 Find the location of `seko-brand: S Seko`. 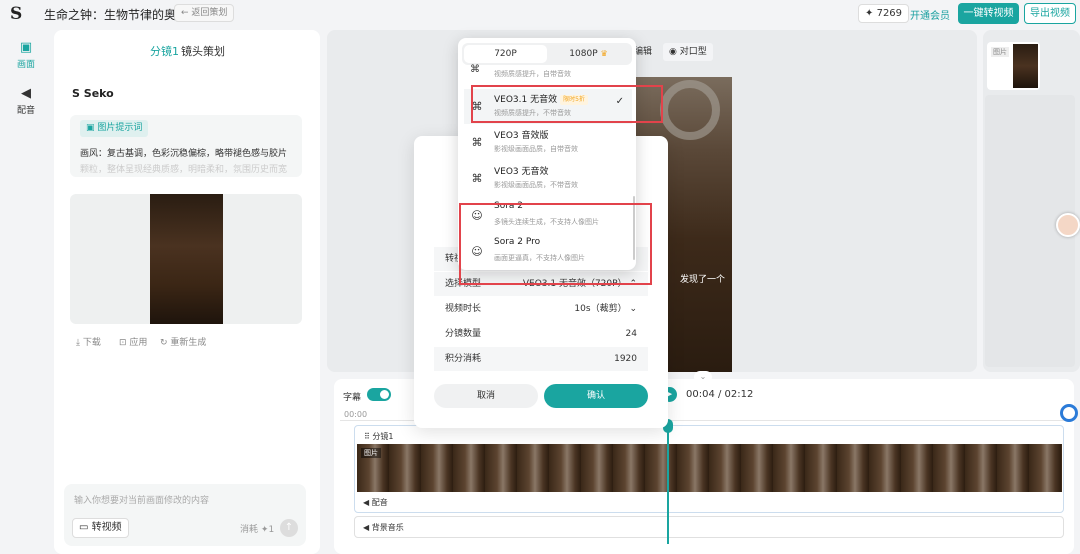

seko-brand: S Seko is located at coordinates (93, 93).